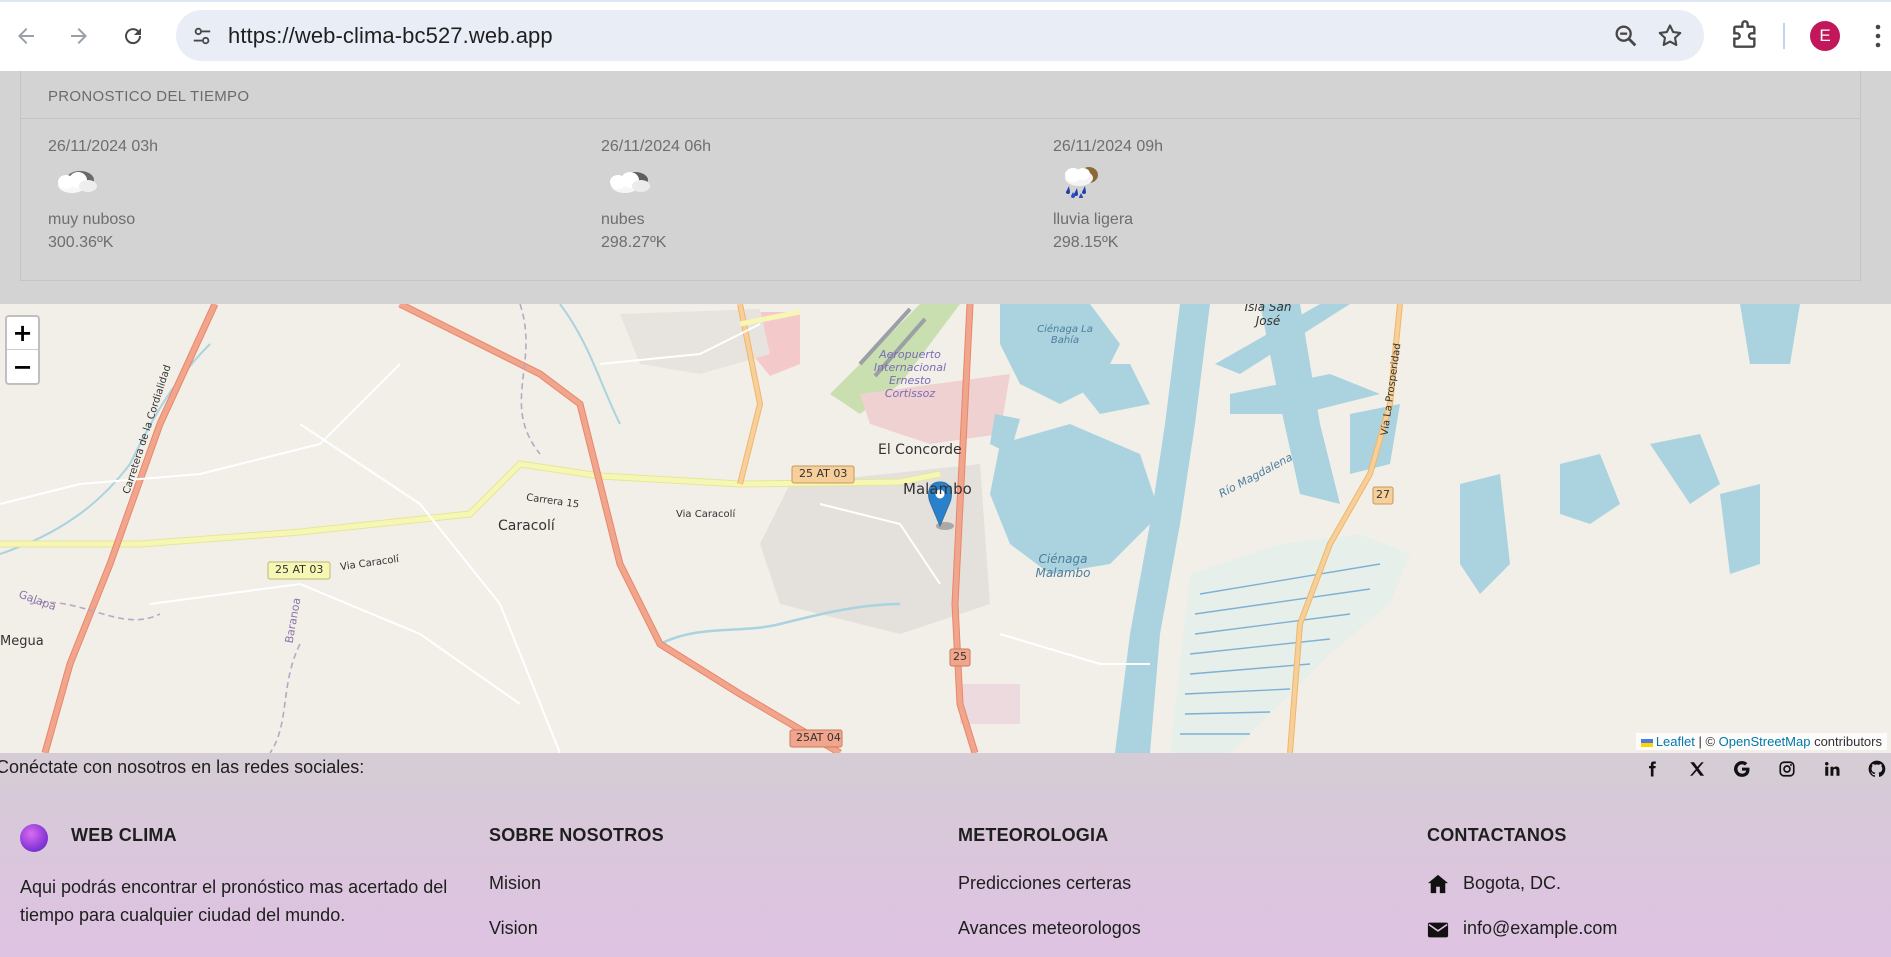  Describe the element at coordinates (818, 737) in the screenshot. I see `route-label-25at04: 25AT 04` at that location.